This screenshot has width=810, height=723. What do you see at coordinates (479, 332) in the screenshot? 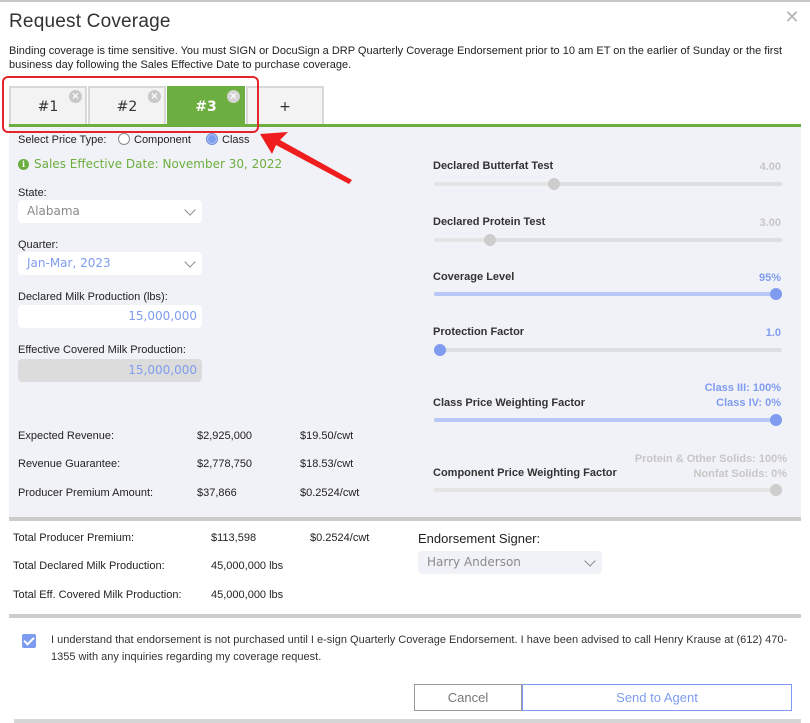
I see `protection-factor-title: Protection Factor` at bounding box center [479, 332].